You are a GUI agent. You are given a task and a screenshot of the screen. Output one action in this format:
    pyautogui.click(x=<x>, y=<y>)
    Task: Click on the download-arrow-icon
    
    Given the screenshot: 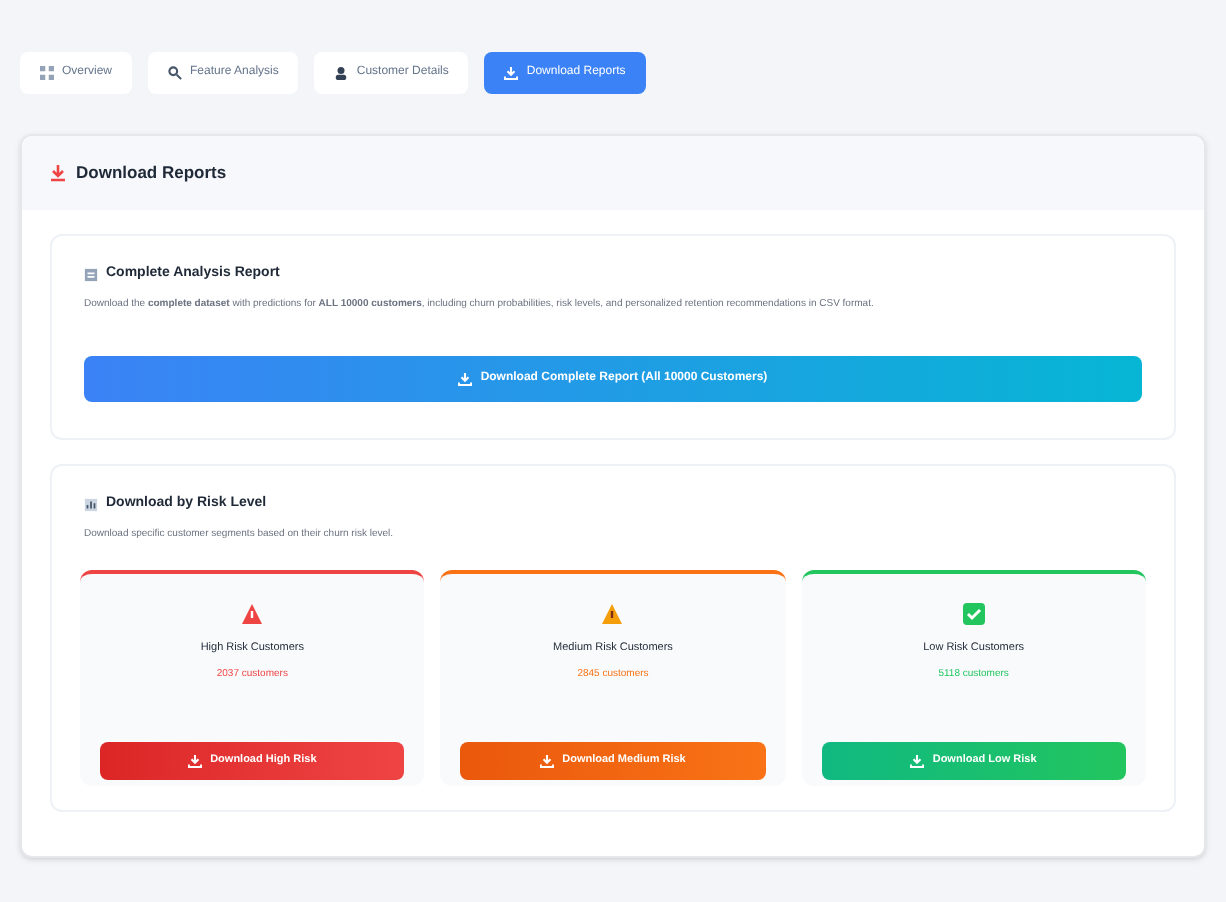 What is the action you would take?
    pyautogui.click(x=58, y=172)
    